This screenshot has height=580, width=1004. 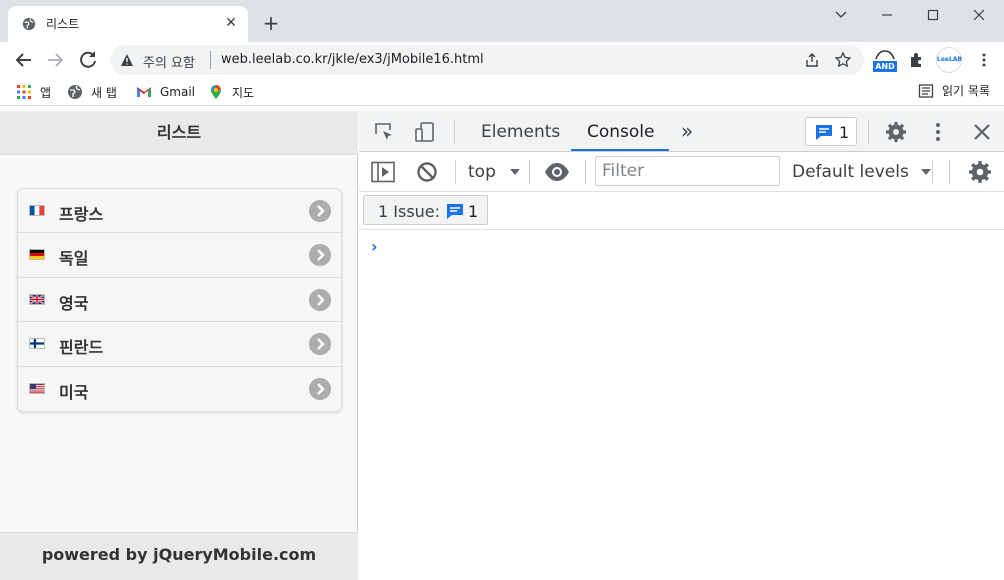 What do you see at coordinates (128, 24) in the screenshot?
I see `browser-tab: 리스트 ✕` at bounding box center [128, 24].